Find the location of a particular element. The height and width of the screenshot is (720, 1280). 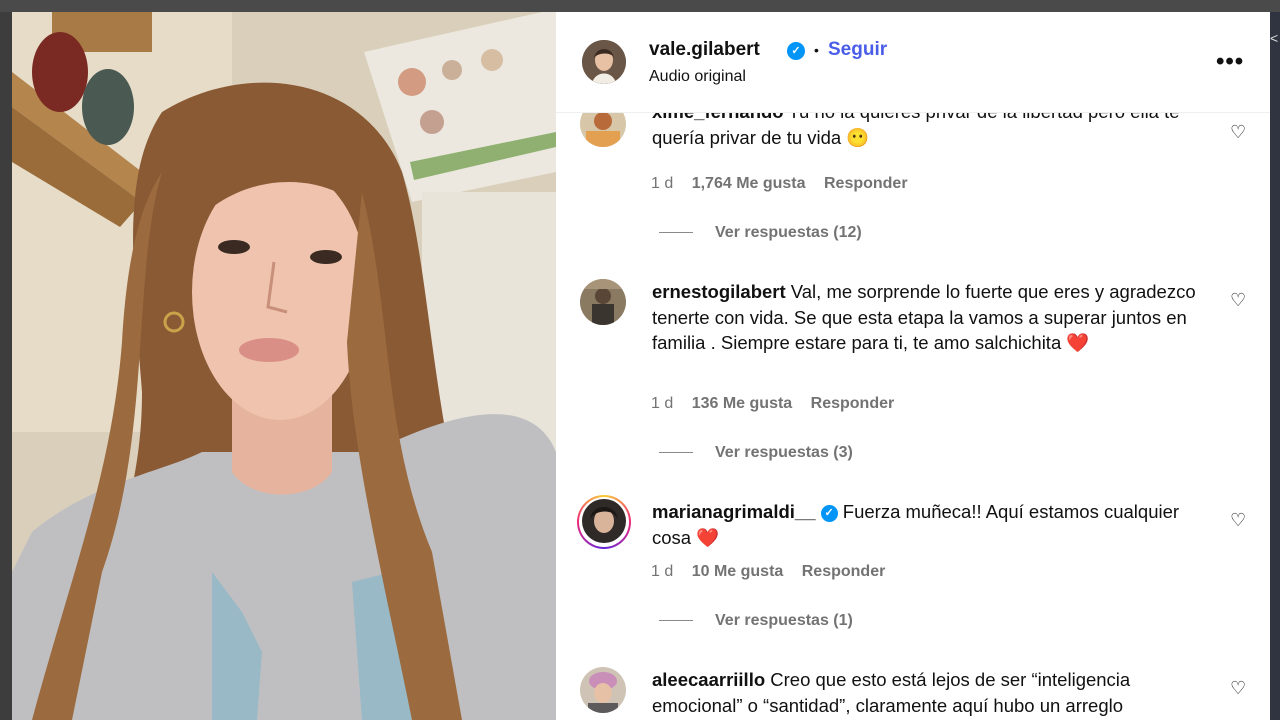

comment-username: xime_fernando is located at coordinates (718, 117).